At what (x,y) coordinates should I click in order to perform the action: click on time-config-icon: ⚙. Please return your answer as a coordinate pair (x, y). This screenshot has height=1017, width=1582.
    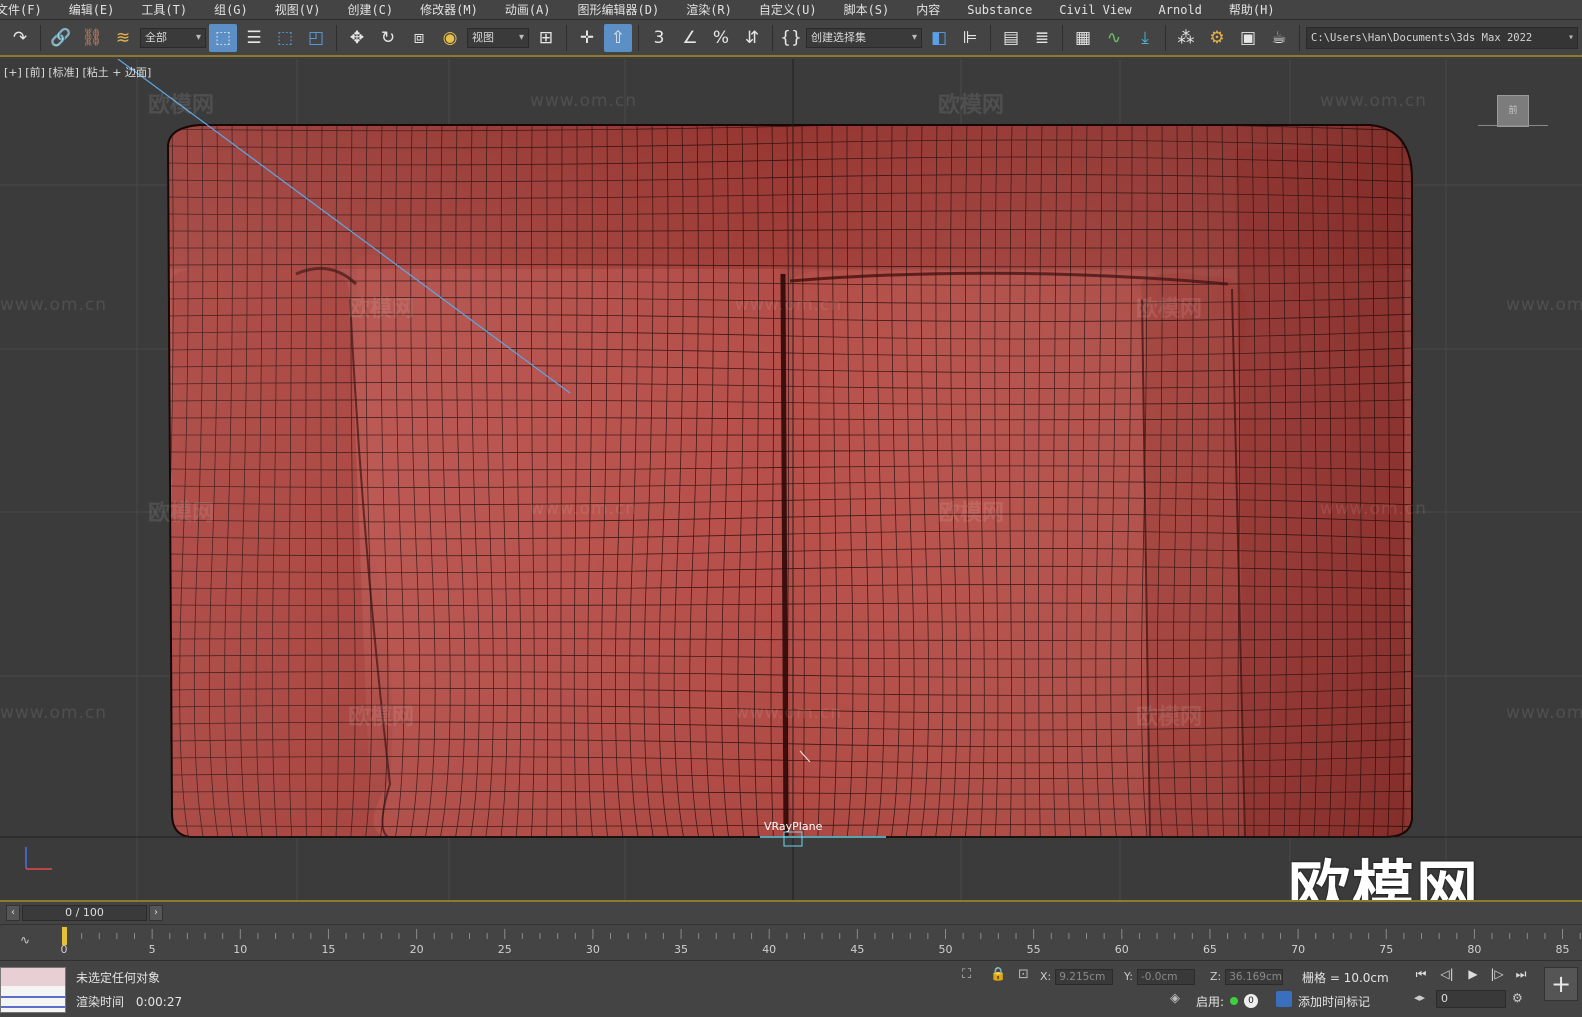
    Looking at the image, I should click on (1517, 998).